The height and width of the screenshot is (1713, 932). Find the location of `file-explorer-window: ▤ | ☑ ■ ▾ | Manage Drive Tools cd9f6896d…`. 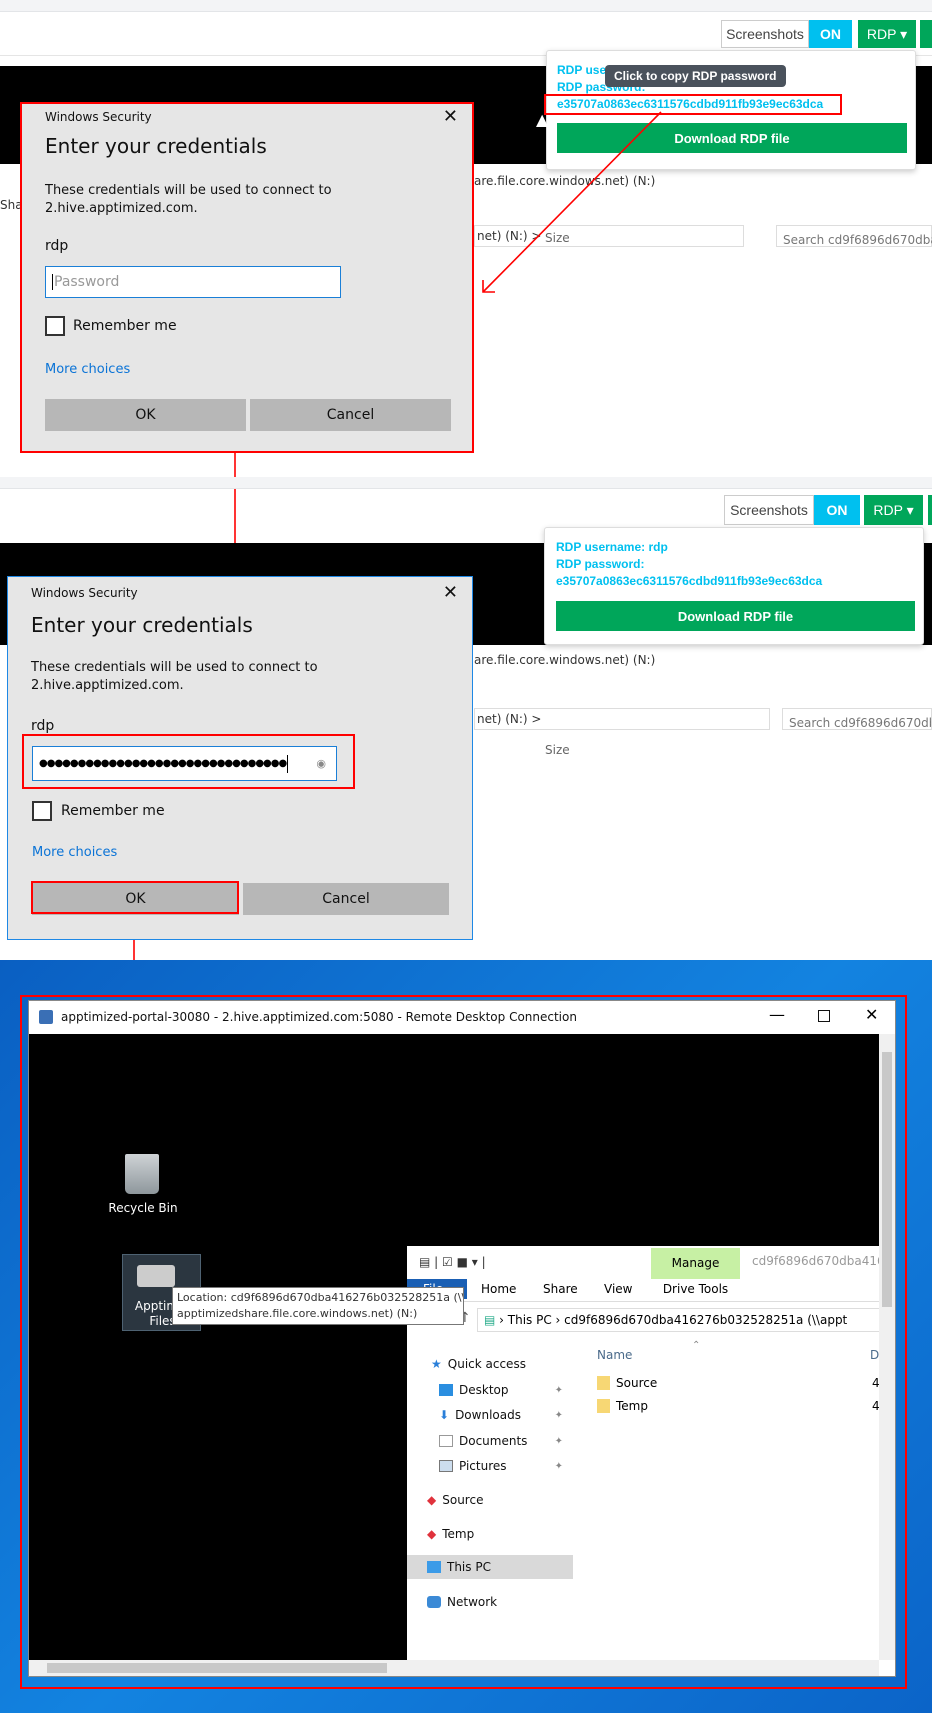

file-explorer-window: ▤ | ☑ ■ ▾ | Manage Drive Tools cd9f6896d… is located at coordinates (643, 1453).